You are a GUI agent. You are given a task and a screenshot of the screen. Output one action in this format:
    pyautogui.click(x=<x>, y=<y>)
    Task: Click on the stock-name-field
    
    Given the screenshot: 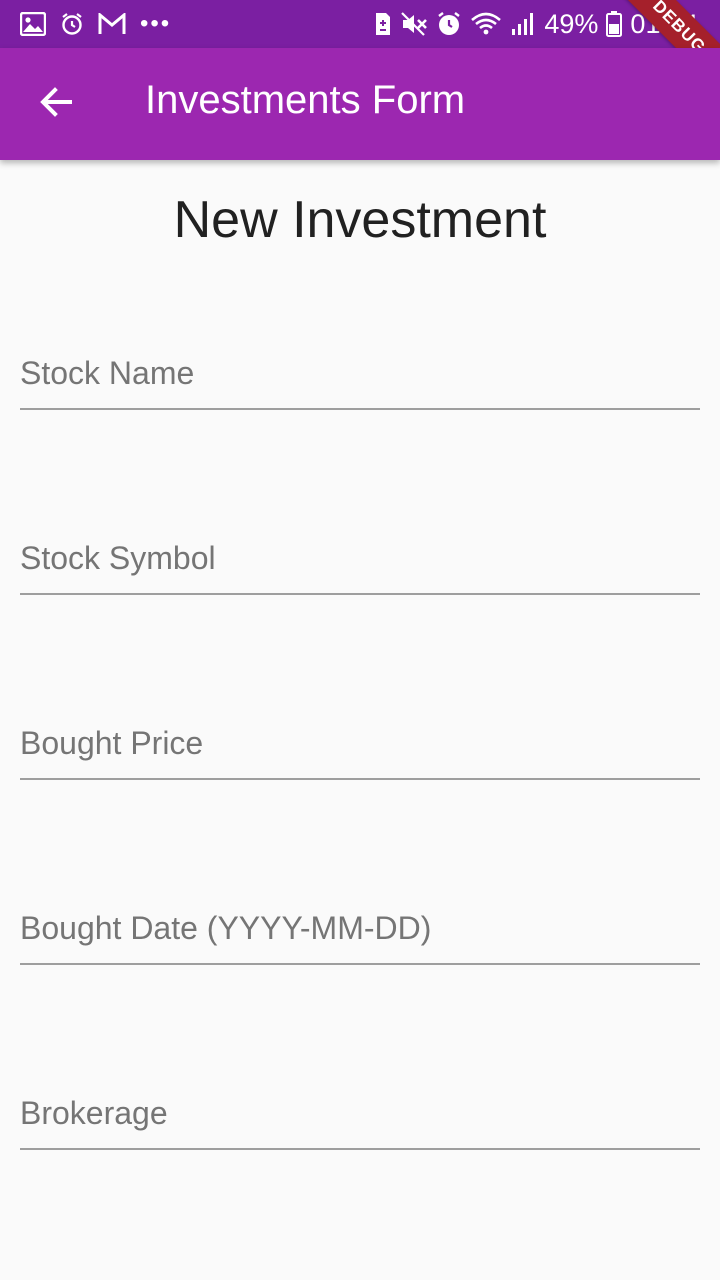 What is the action you would take?
    pyautogui.click(x=360, y=365)
    